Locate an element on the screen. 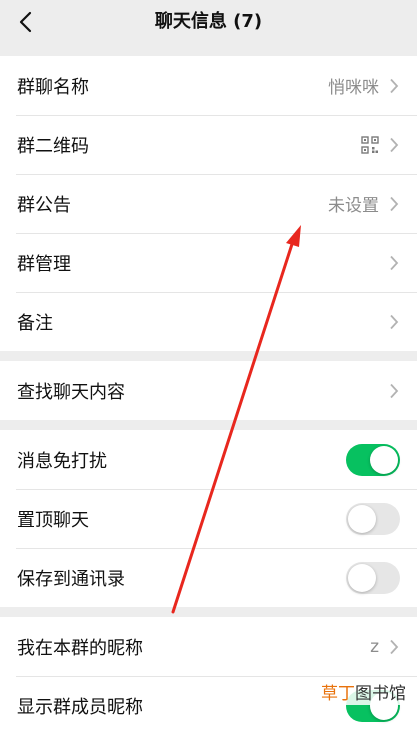 The image size is (417, 735). group-name-row: 群聊名称 悄咪咪 is located at coordinates (208, 85).